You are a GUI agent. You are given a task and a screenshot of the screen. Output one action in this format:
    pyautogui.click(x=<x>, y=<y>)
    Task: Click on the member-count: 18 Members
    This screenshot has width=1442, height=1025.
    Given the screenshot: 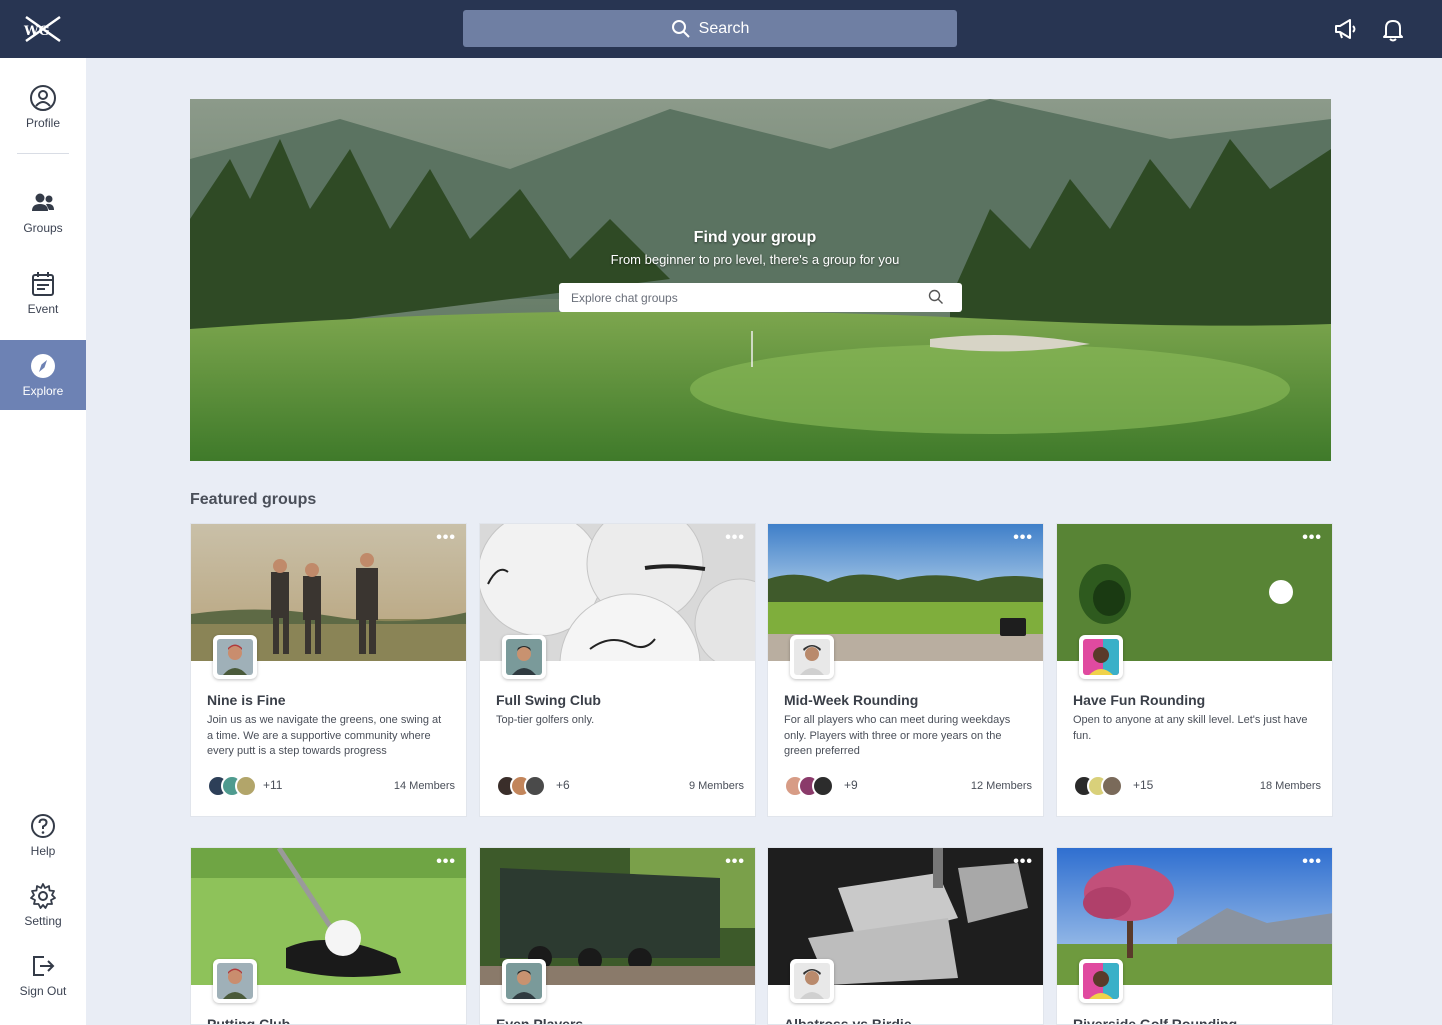 What is the action you would take?
    pyautogui.click(x=1290, y=786)
    